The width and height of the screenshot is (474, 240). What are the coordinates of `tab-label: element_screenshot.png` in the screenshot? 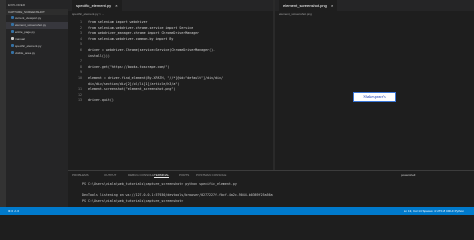 It's located at (305, 5).